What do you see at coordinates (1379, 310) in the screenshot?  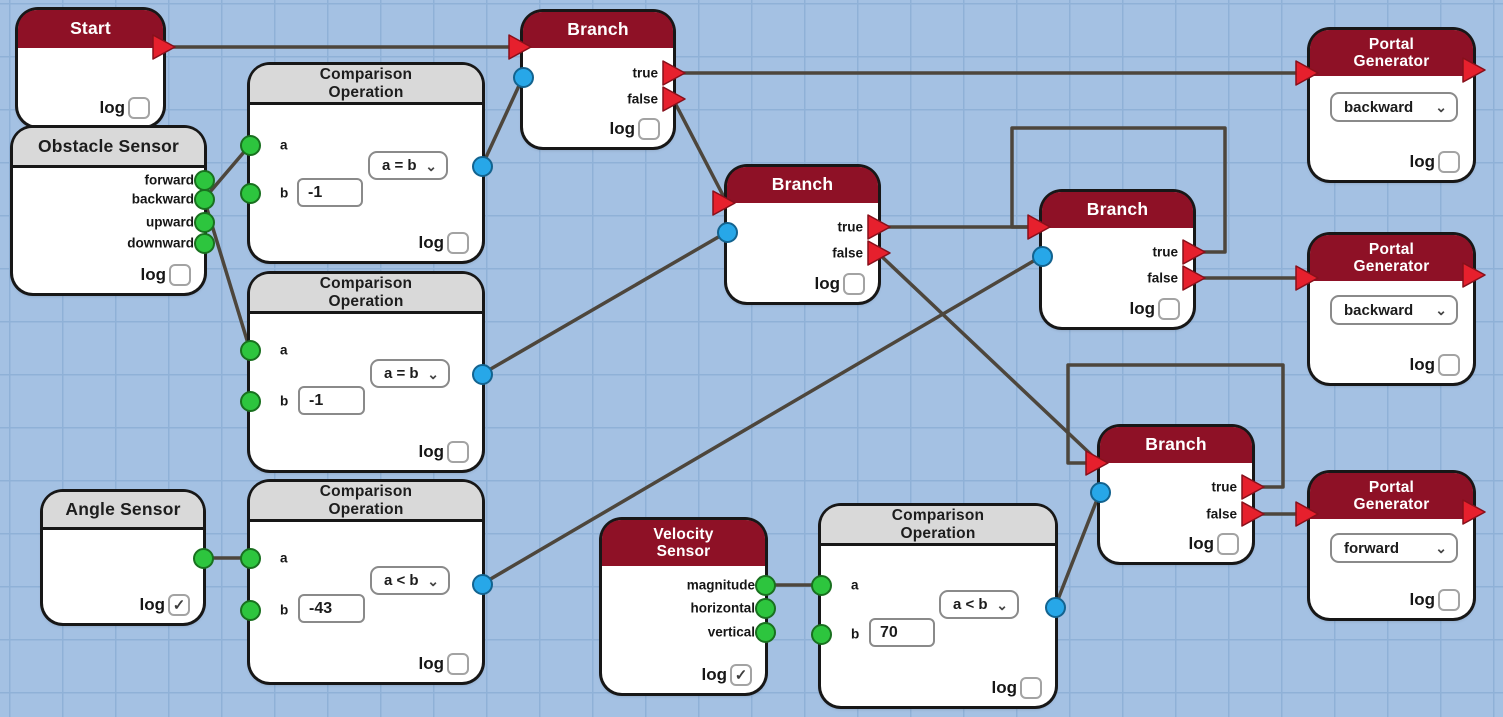 I see `select-value: backward` at bounding box center [1379, 310].